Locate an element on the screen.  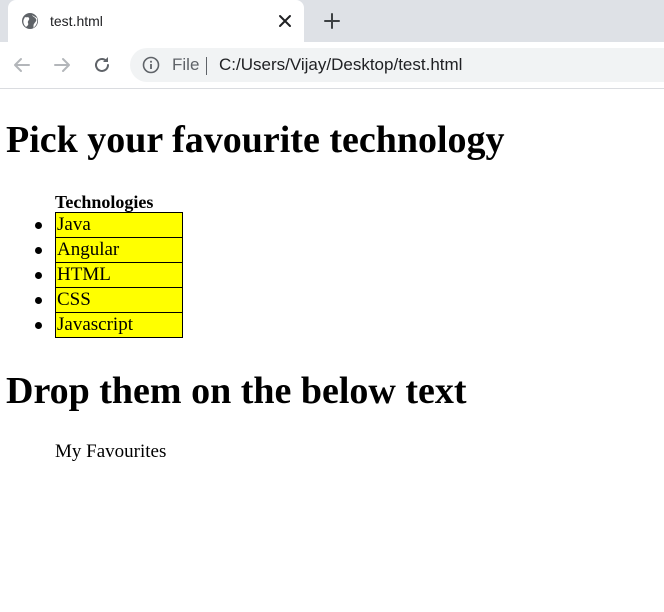
technology-item-html: HTML is located at coordinates (109, 275).